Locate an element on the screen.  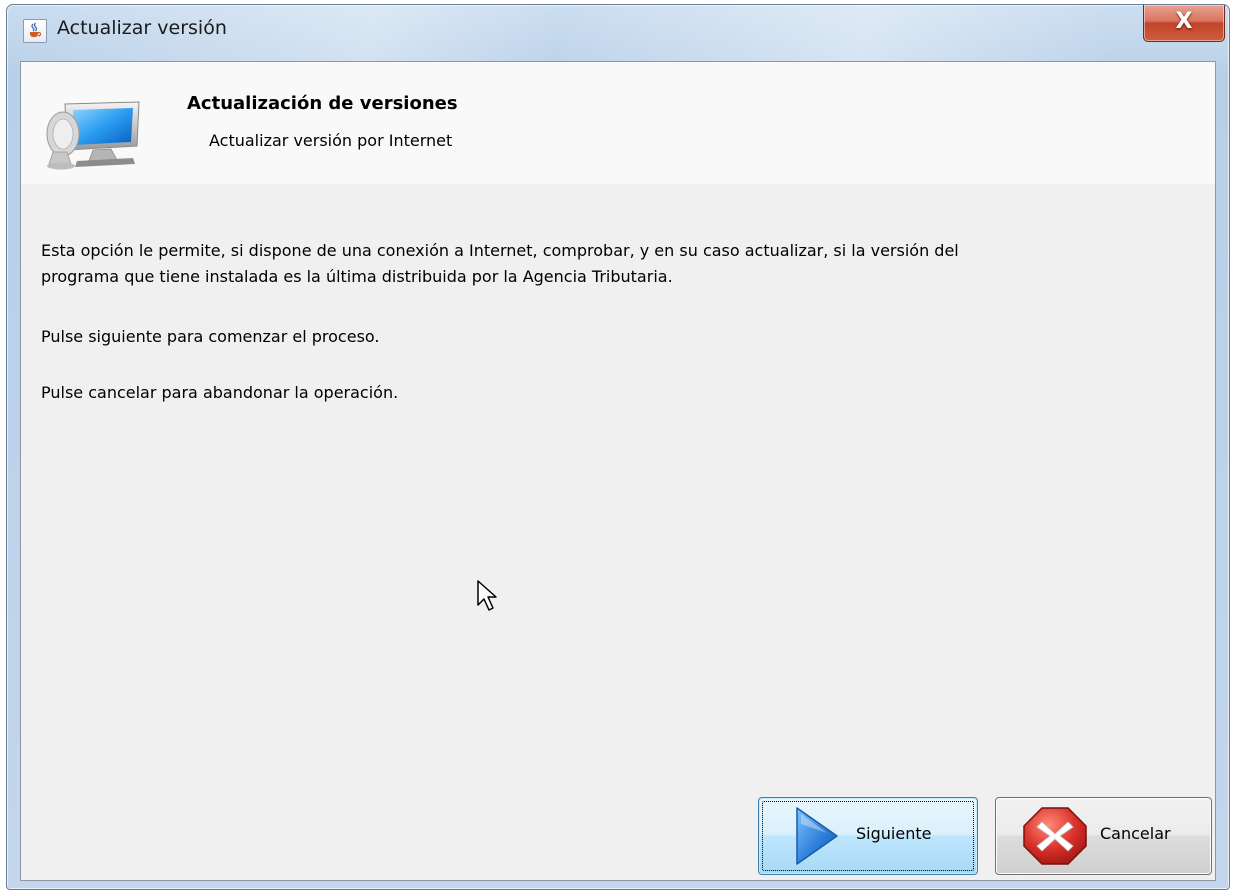
java-cup-icon is located at coordinates (35, 31).